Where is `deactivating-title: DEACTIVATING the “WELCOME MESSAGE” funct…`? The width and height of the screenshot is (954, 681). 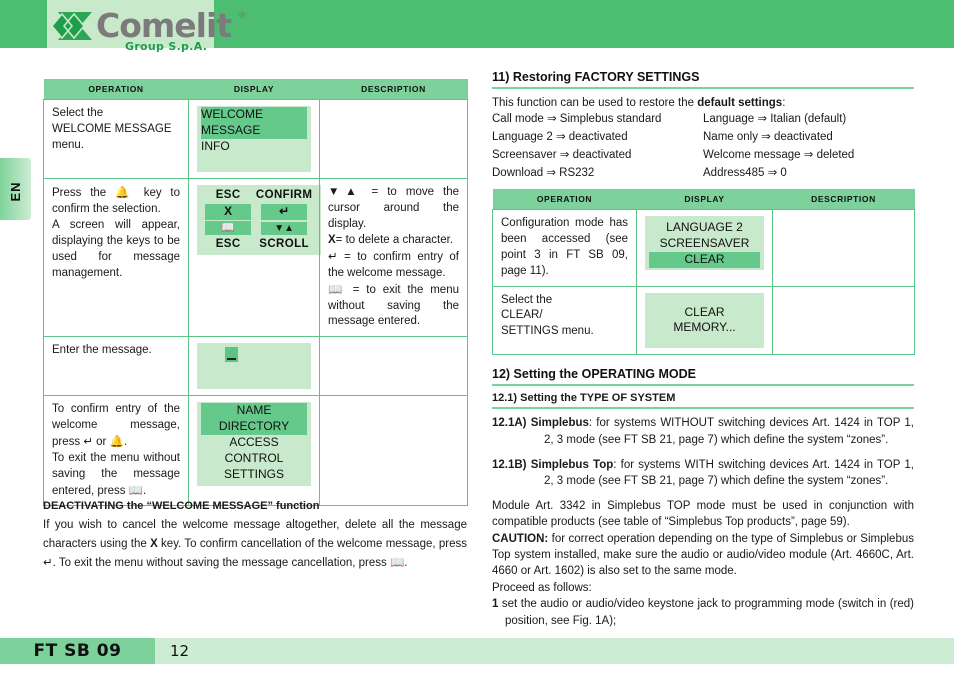 deactivating-title: DEACTIVATING the “WELCOME MESSAGE” funct… is located at coordinates (181, 506).